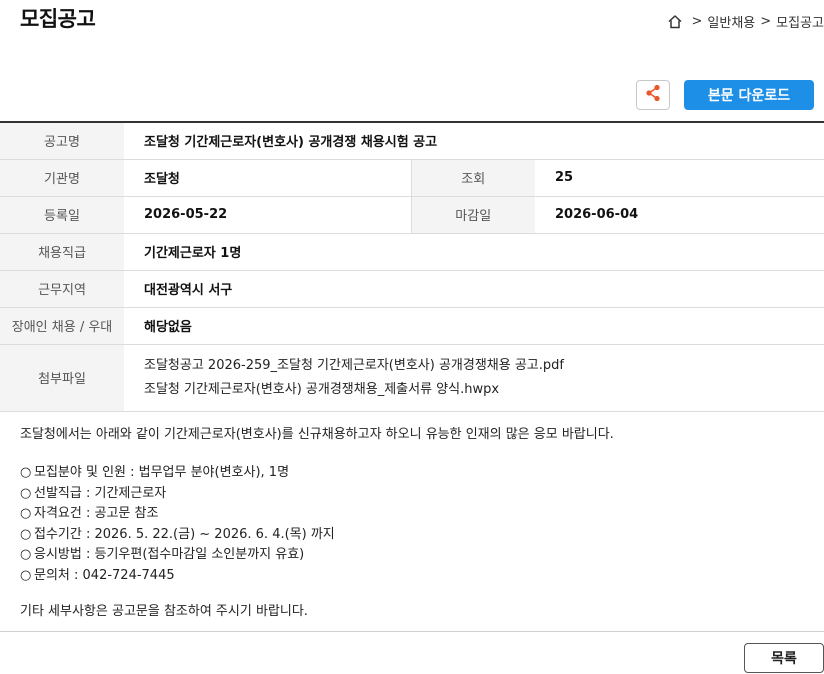  What do you see at coordinates (62, 378) in the screenshot?
I see `attachments-label: 첨부파일` at bounding box center [62, 378].